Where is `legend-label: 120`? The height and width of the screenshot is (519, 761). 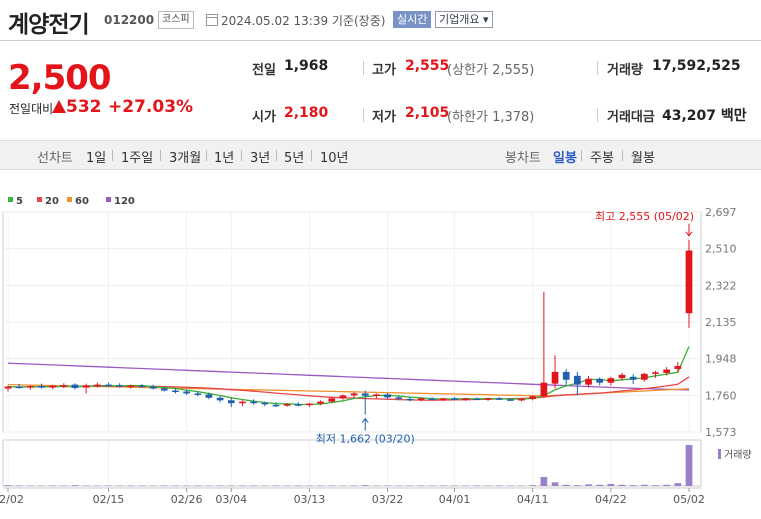 legend-label: 120 is located at coordinates (124, 201).